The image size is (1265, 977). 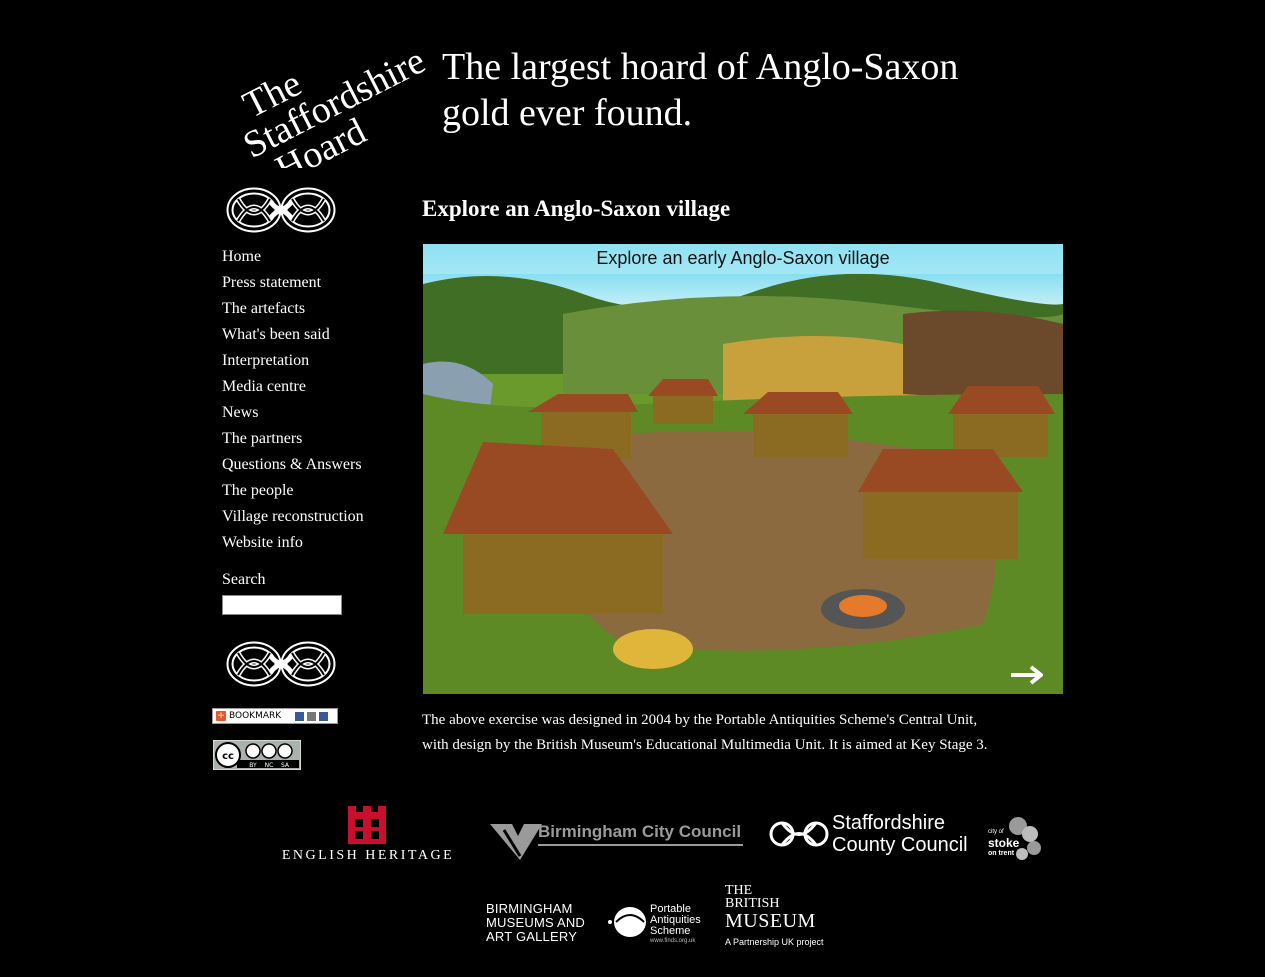 I want to click on nav-link: Interpretation, so click(x=265, y=360).